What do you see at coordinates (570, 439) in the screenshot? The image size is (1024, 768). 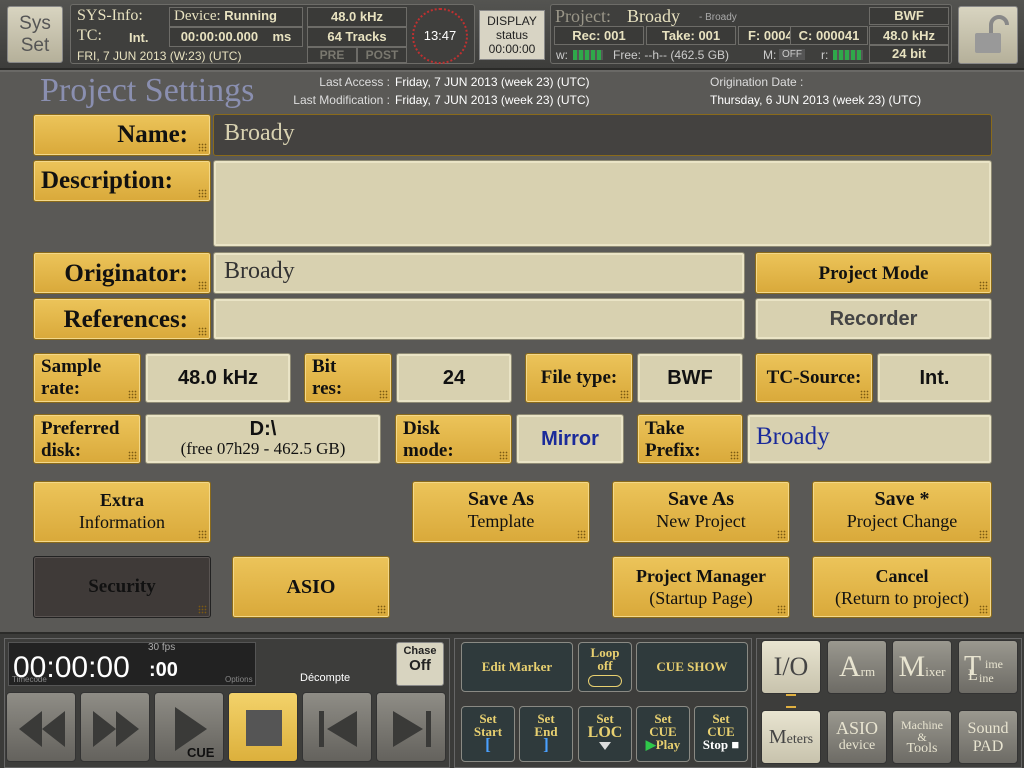 I see `disk-mode-value: Mirror` at bounding box center [570, 439].